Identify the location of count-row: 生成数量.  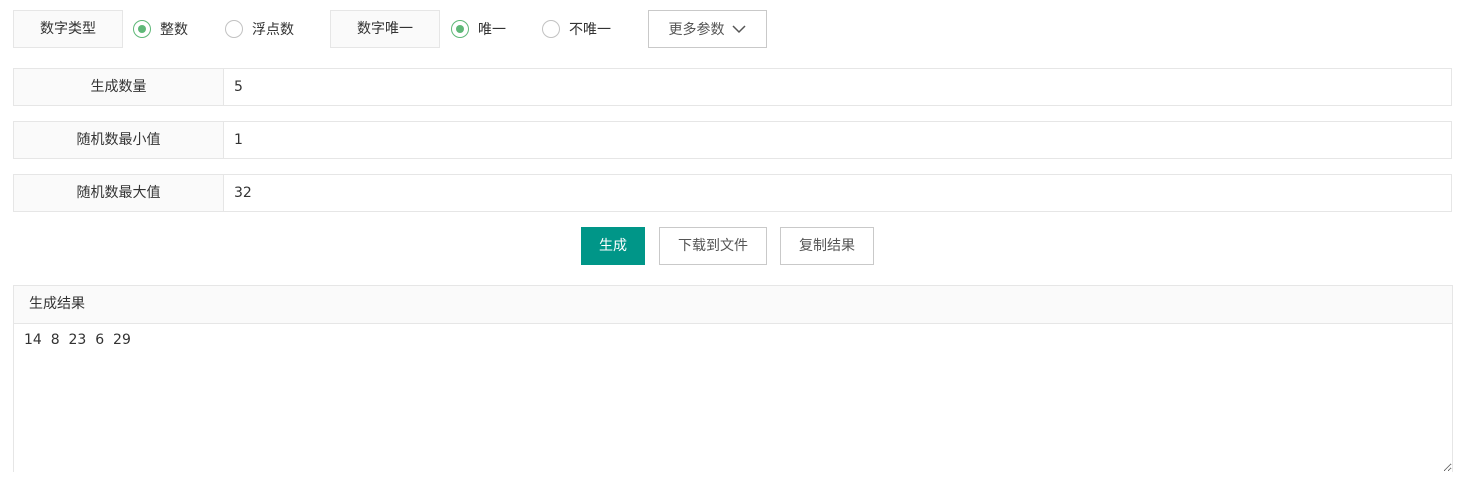
(732, 87).